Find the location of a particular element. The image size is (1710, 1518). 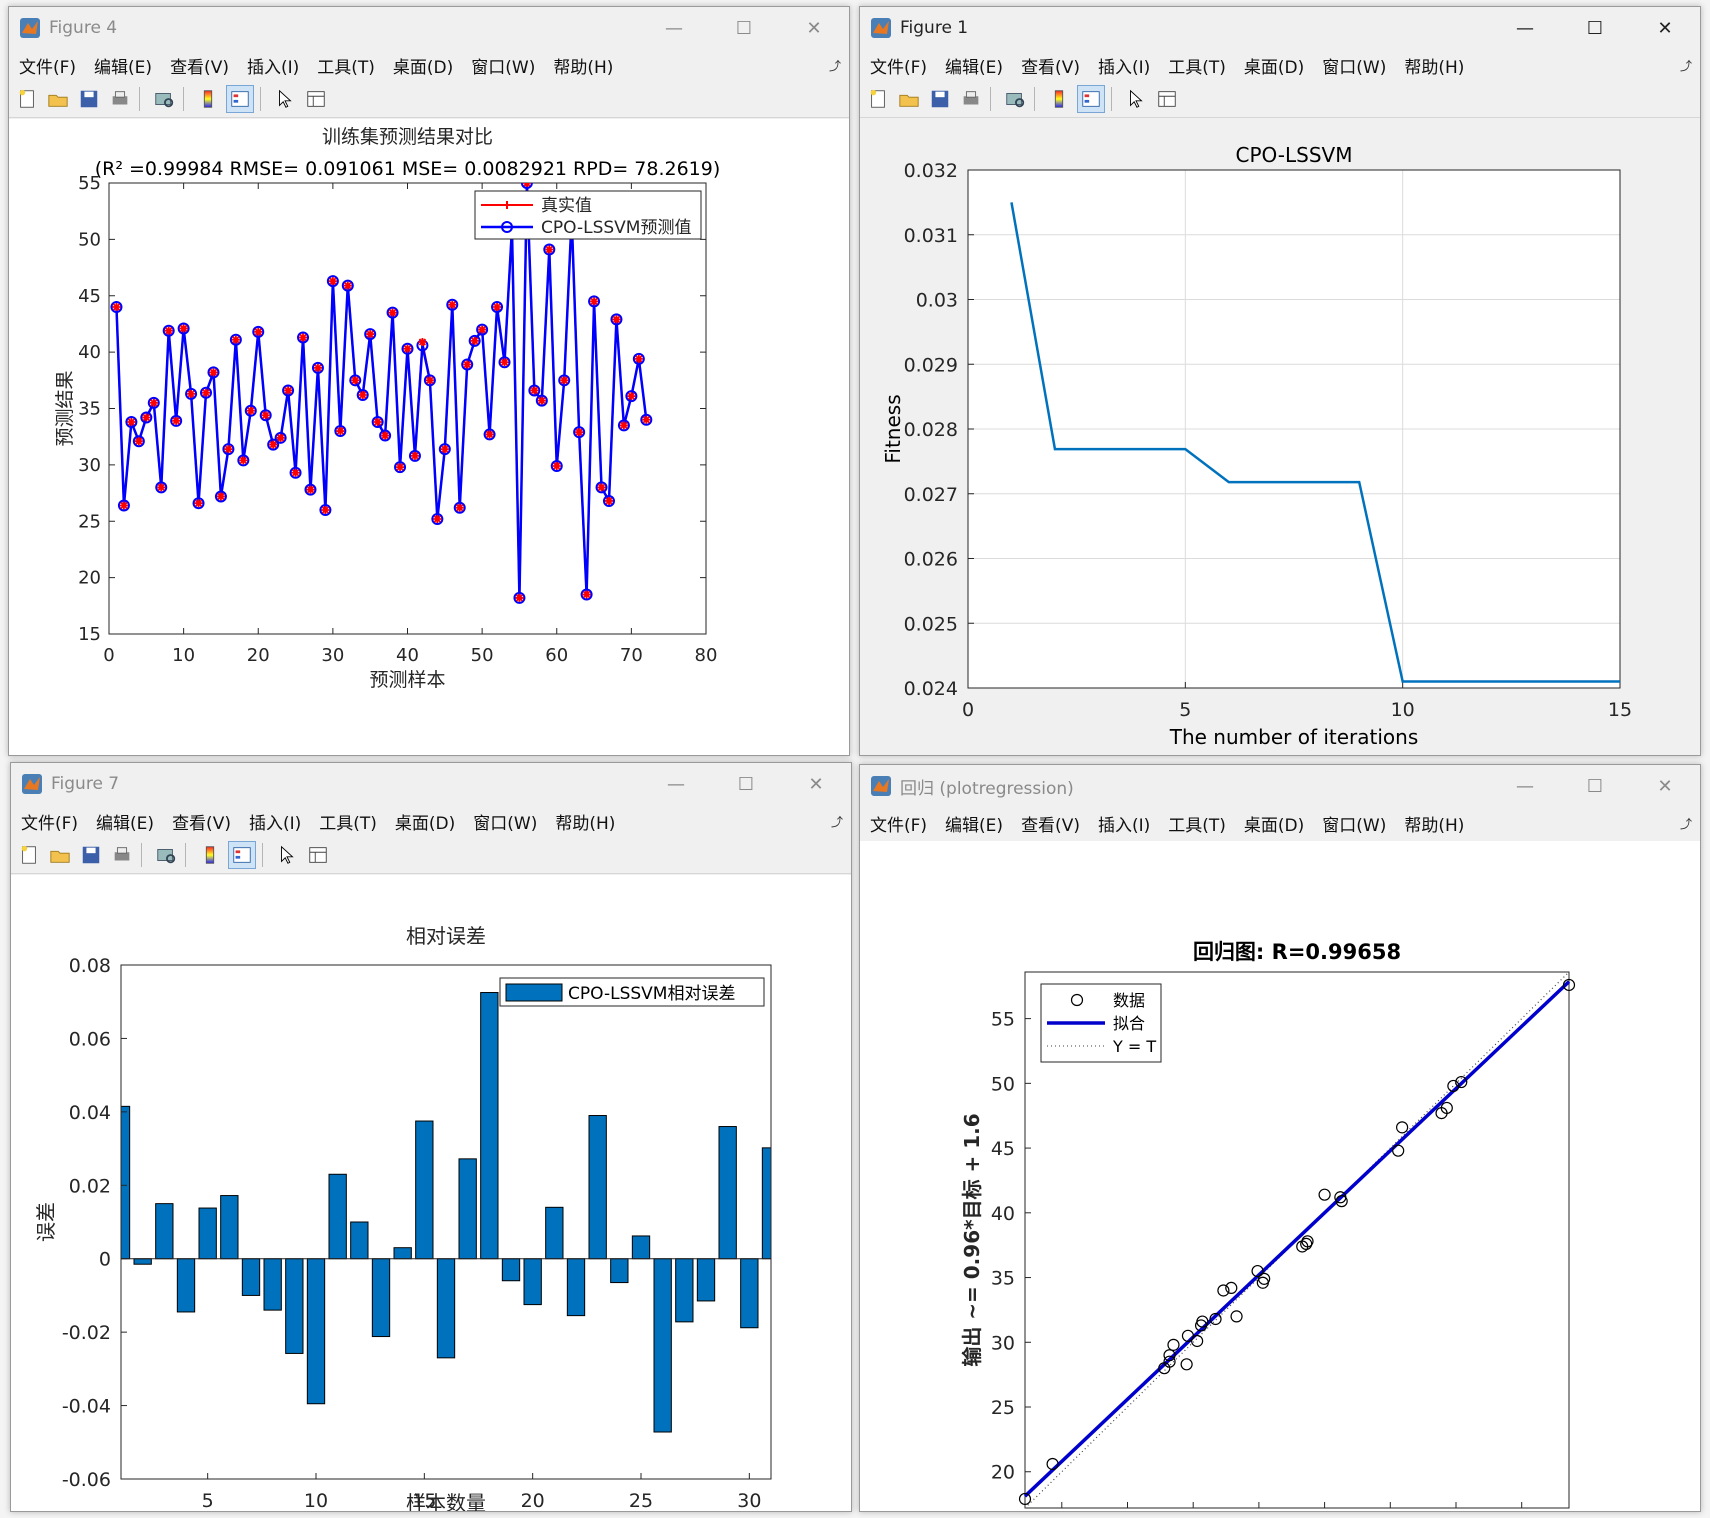

y-axis-label: 误差 is located at coordinates (46, 1222).